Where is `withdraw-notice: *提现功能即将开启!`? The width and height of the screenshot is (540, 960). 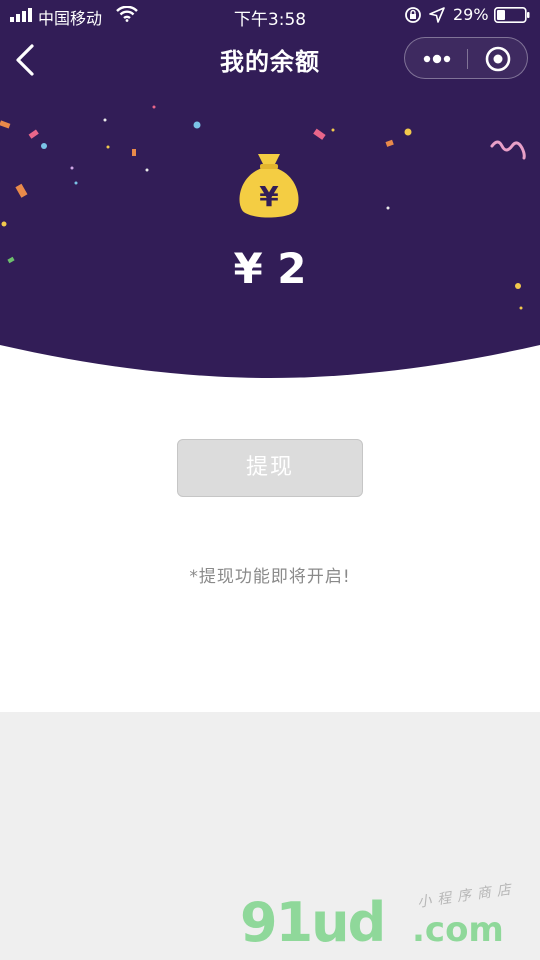
withdraw-notice: *提现功能即将开启! is located at coordinates (270, 577).